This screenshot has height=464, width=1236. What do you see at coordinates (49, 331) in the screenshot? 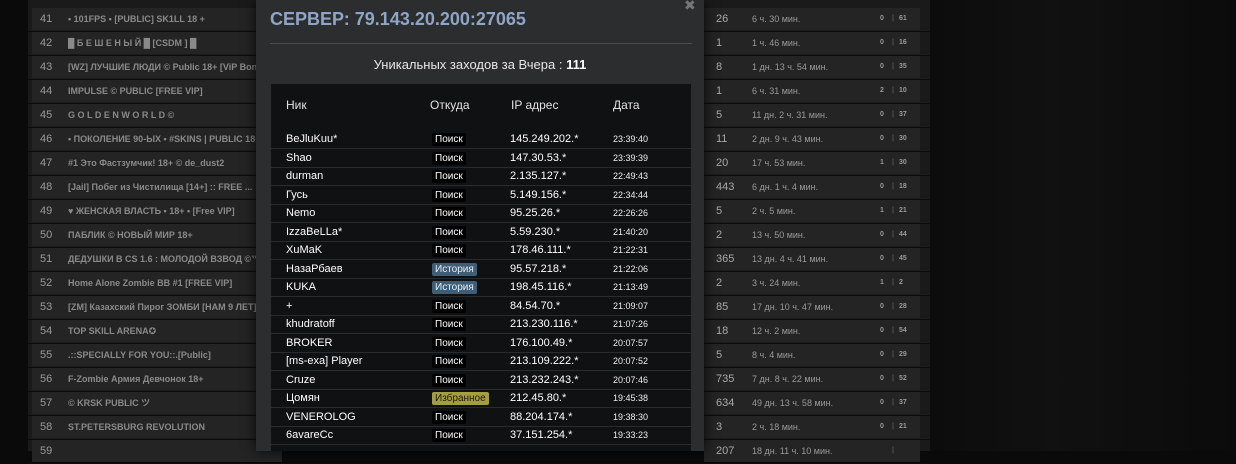
I see `server-rank: 54` at bounding box center [49, 331].